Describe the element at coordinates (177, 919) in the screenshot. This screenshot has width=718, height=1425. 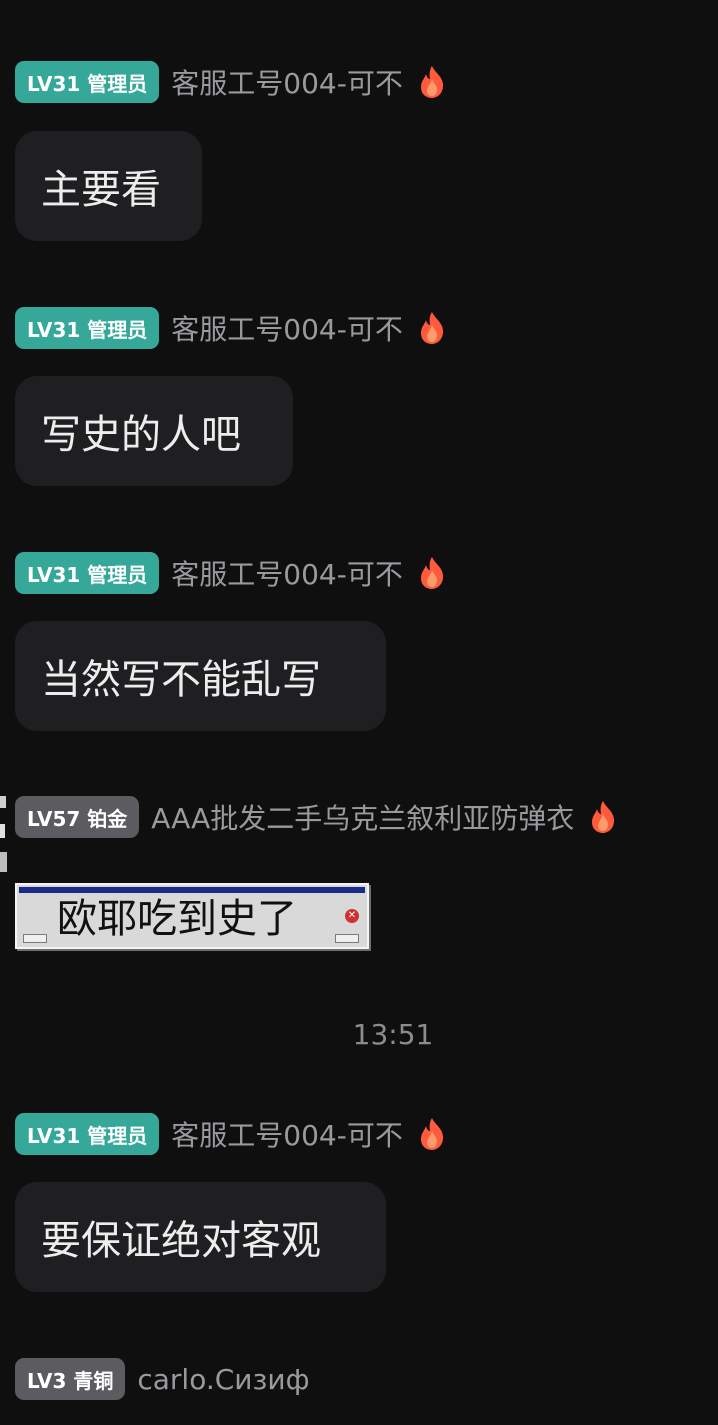
I see `sticker-text: 欧耶吃到史了` at that location.